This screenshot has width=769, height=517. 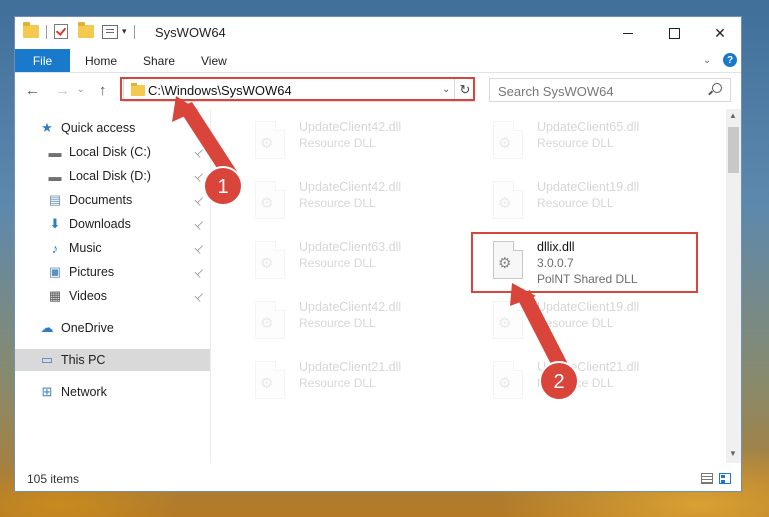 I want to click on sidebar-item-downloads: ⬇ Downloads ⊥, so click(x=112, y=224).